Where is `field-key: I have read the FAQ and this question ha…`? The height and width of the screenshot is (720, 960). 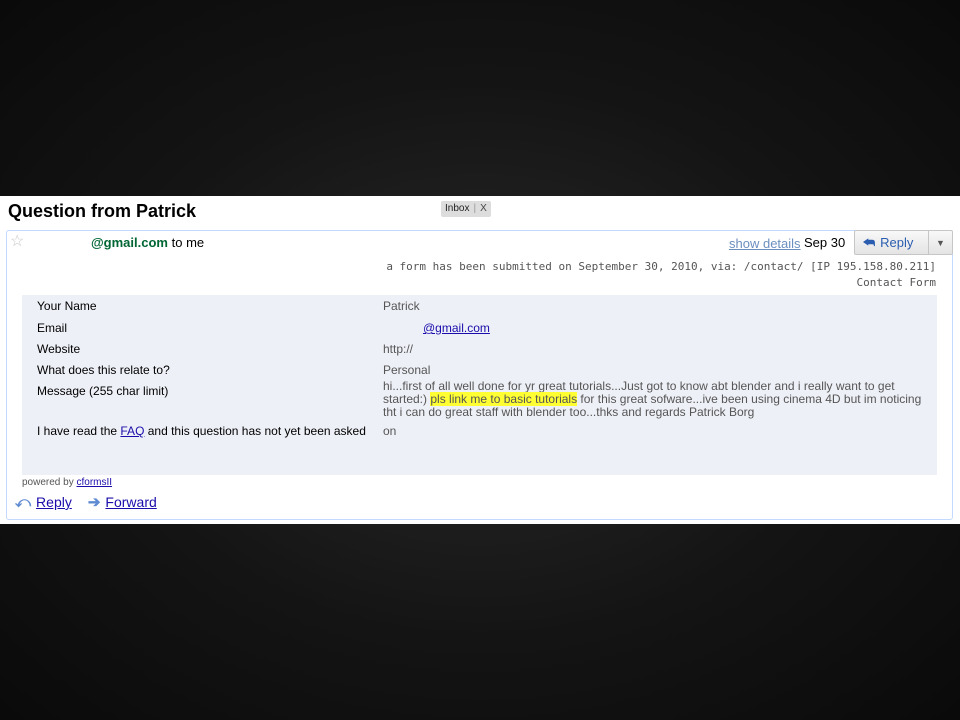
field-key: I have read the FAQ and this question ha… is located at coordinates (201, 431).